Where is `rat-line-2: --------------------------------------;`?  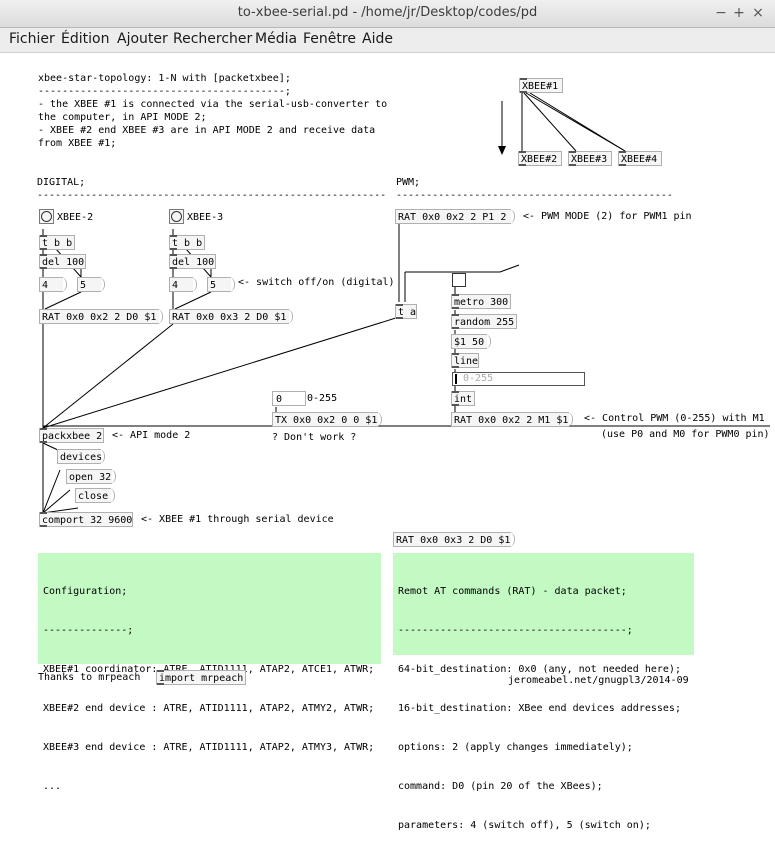
rat-line-2: --------------------------------------; is located at coordinates (515, 630).